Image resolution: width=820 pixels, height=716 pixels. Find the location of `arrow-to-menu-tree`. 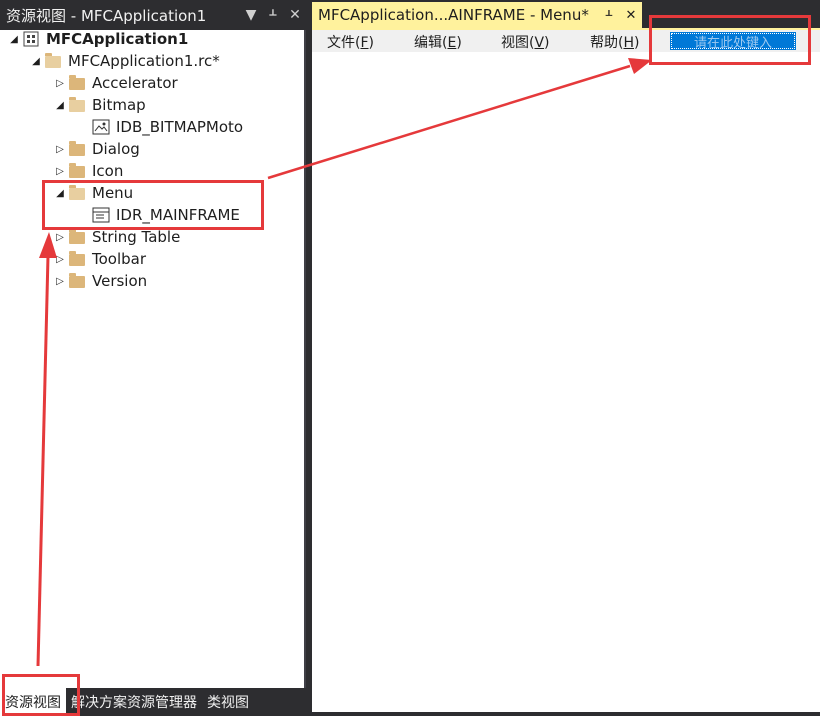

arrow-to-menu-tree is located at coordinates (46, 449).